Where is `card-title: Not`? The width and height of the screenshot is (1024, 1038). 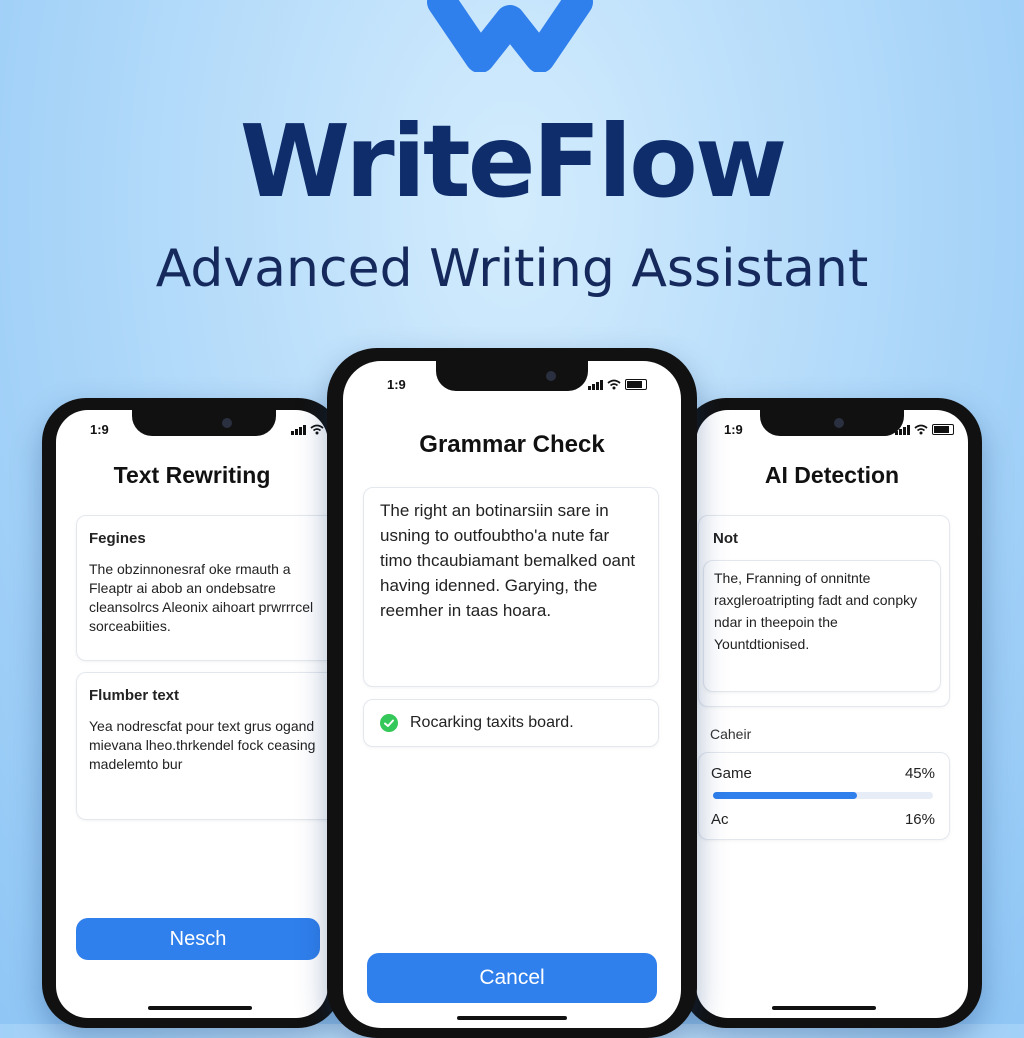
card-title: Not is located at coordinates (725, 538).